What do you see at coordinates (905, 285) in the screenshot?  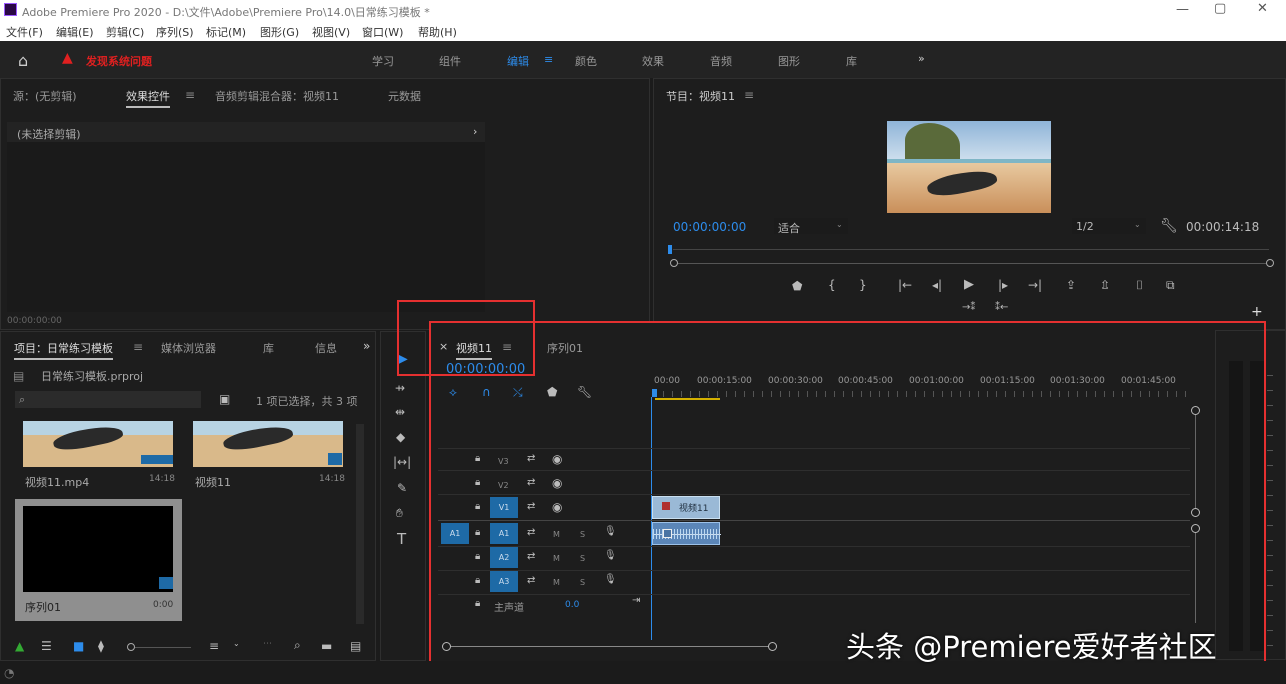 I see `go-to-in-icon: |←` at bounding box center [905, 285].